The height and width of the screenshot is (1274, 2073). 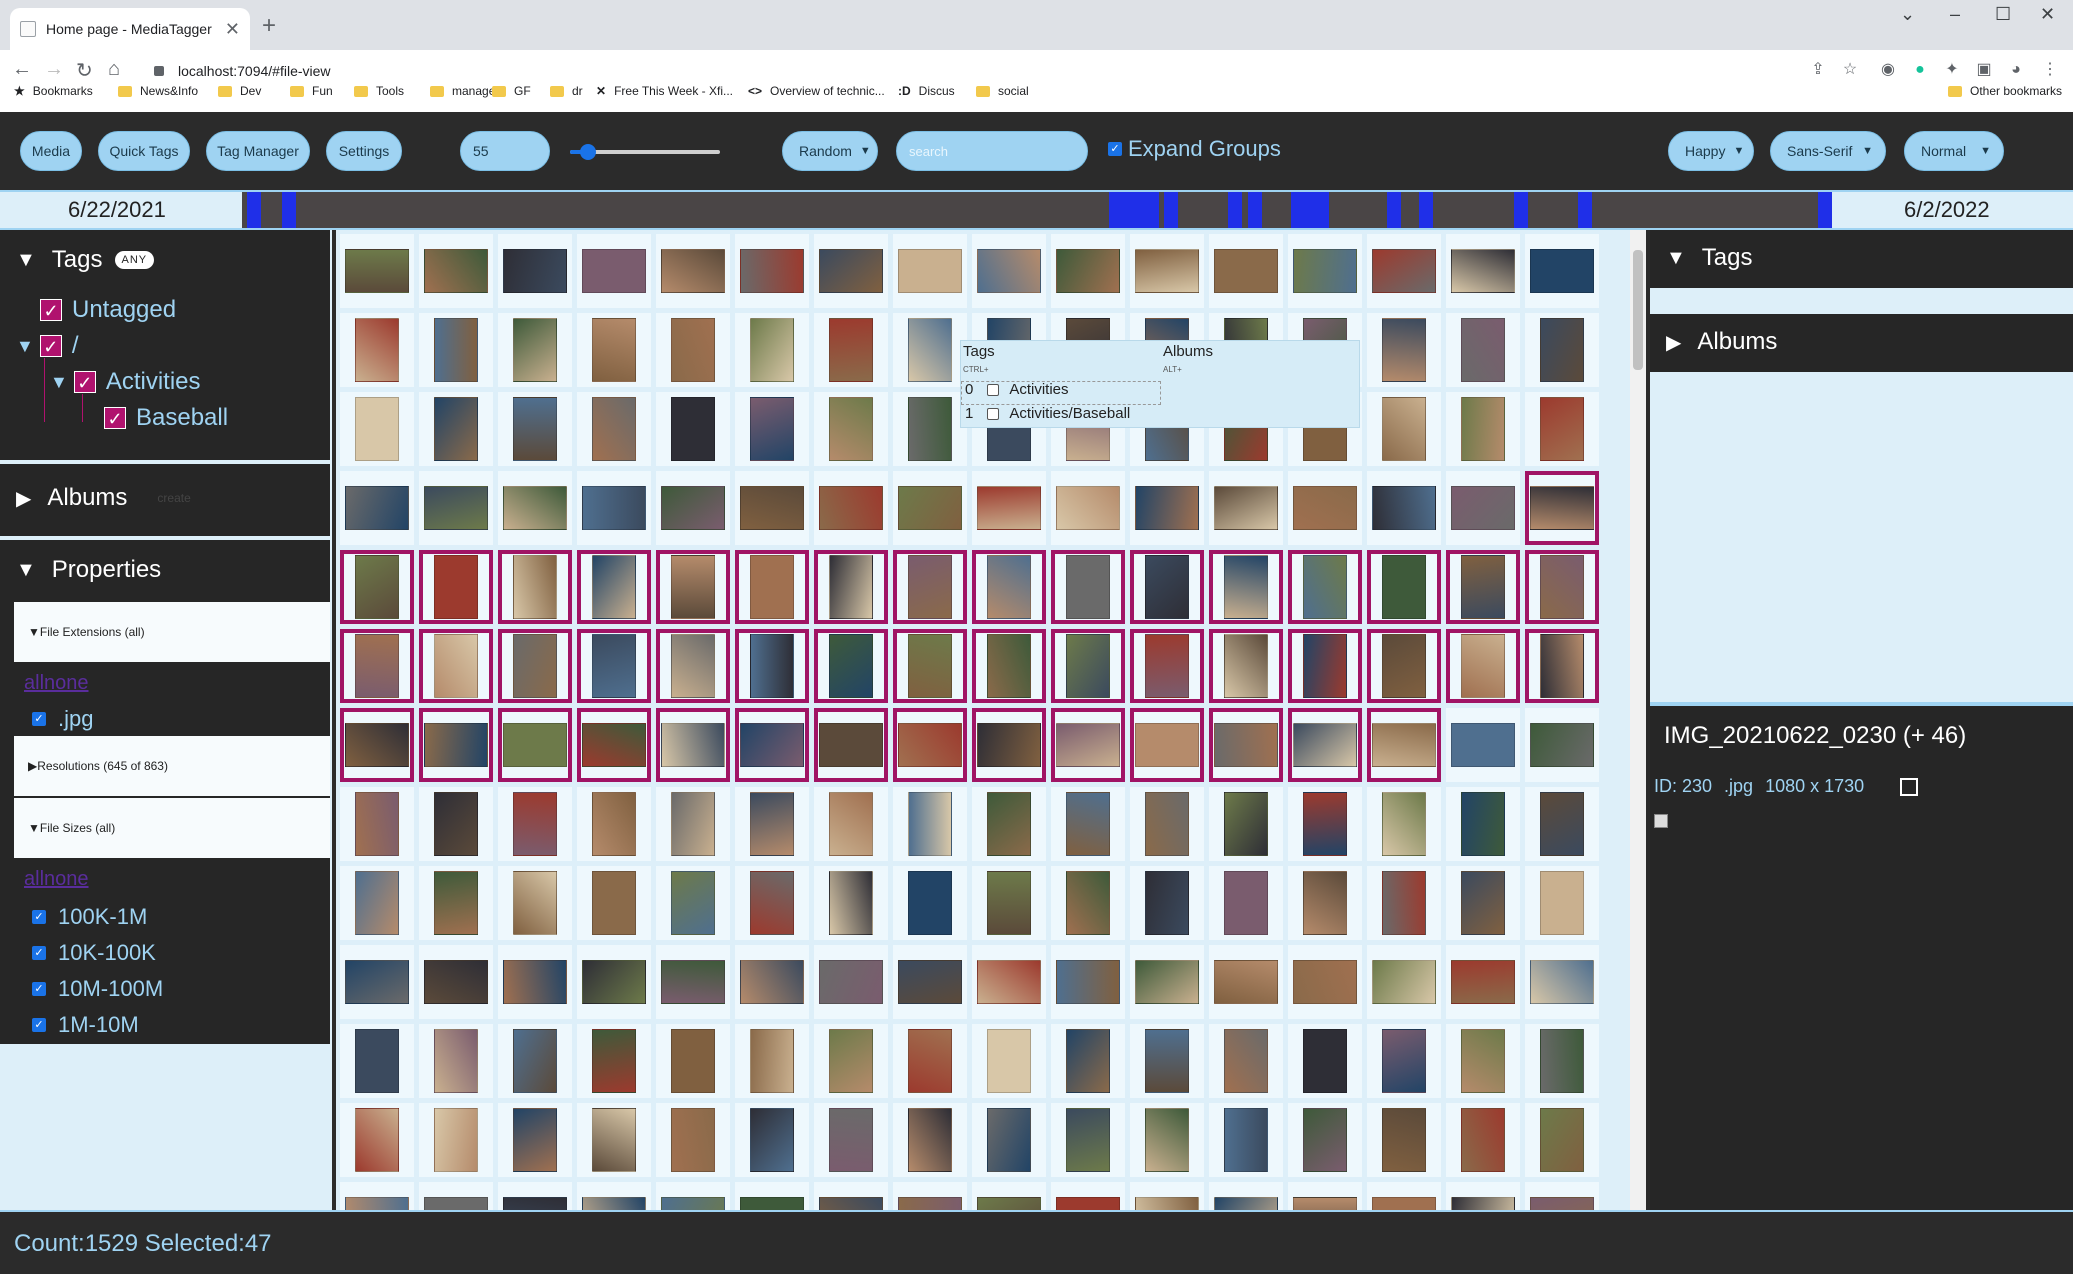 I want to click on albums-panel-header: ▶ Albums create, so click(x=103, y=498).